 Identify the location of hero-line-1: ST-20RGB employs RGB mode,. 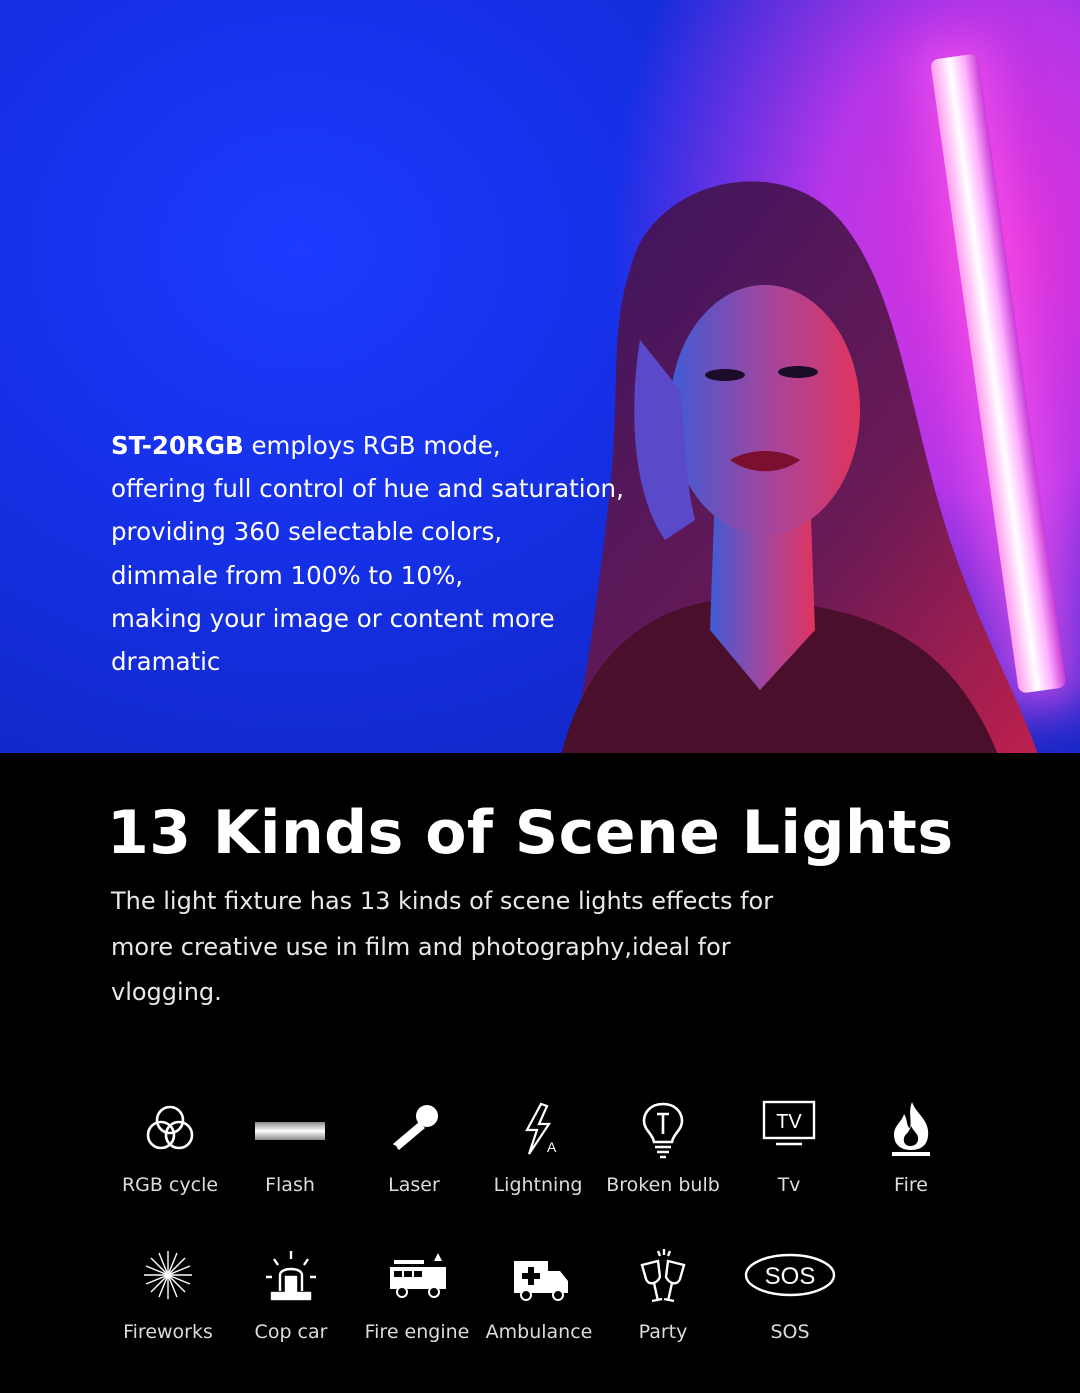
(306, 445).